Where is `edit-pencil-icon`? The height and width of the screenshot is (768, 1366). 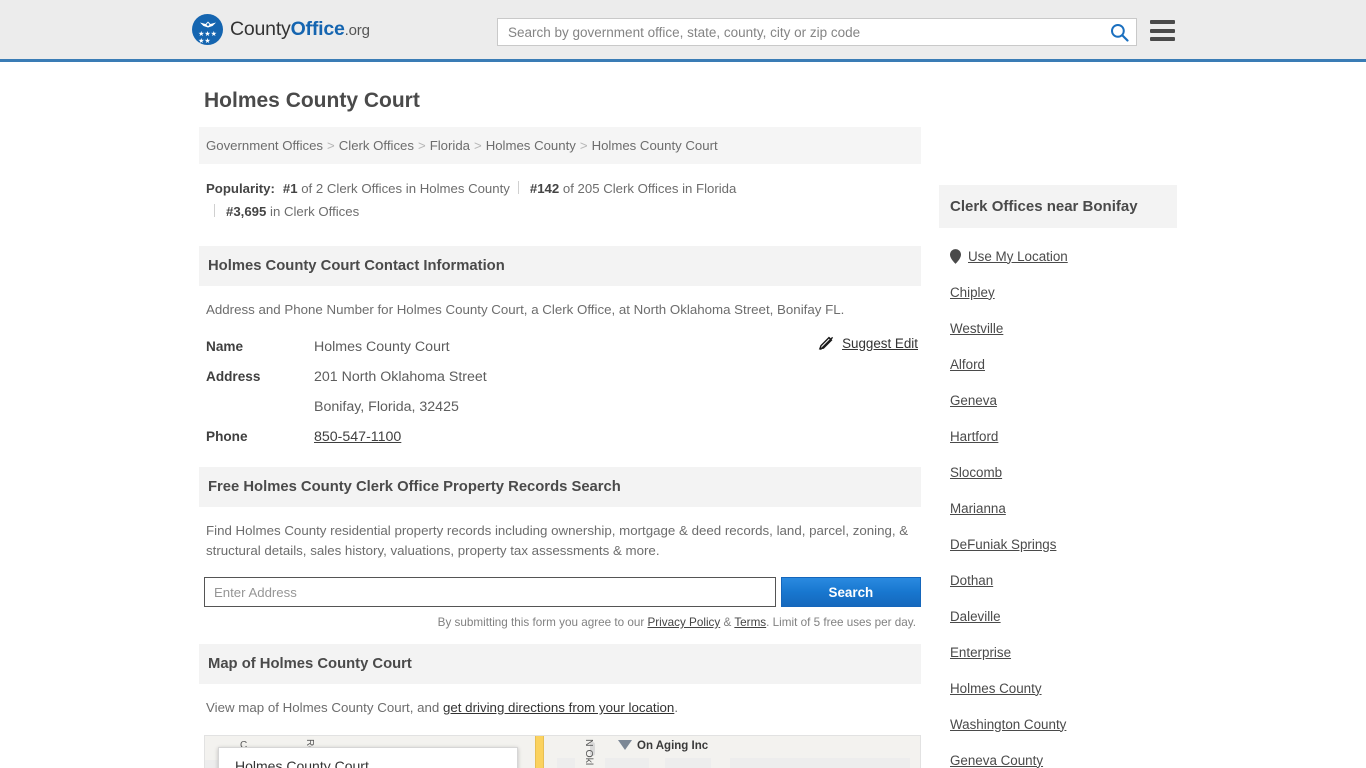 edit-pencil-icon is located at coordinates (826, 343).